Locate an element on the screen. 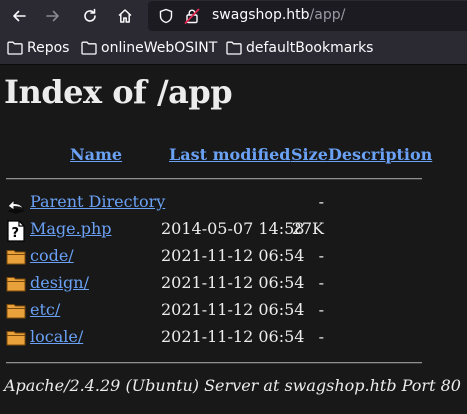  bookmarks-bar: Repos onlineWebOSINT defaultBookmarks is located at coordinates (233, 48).